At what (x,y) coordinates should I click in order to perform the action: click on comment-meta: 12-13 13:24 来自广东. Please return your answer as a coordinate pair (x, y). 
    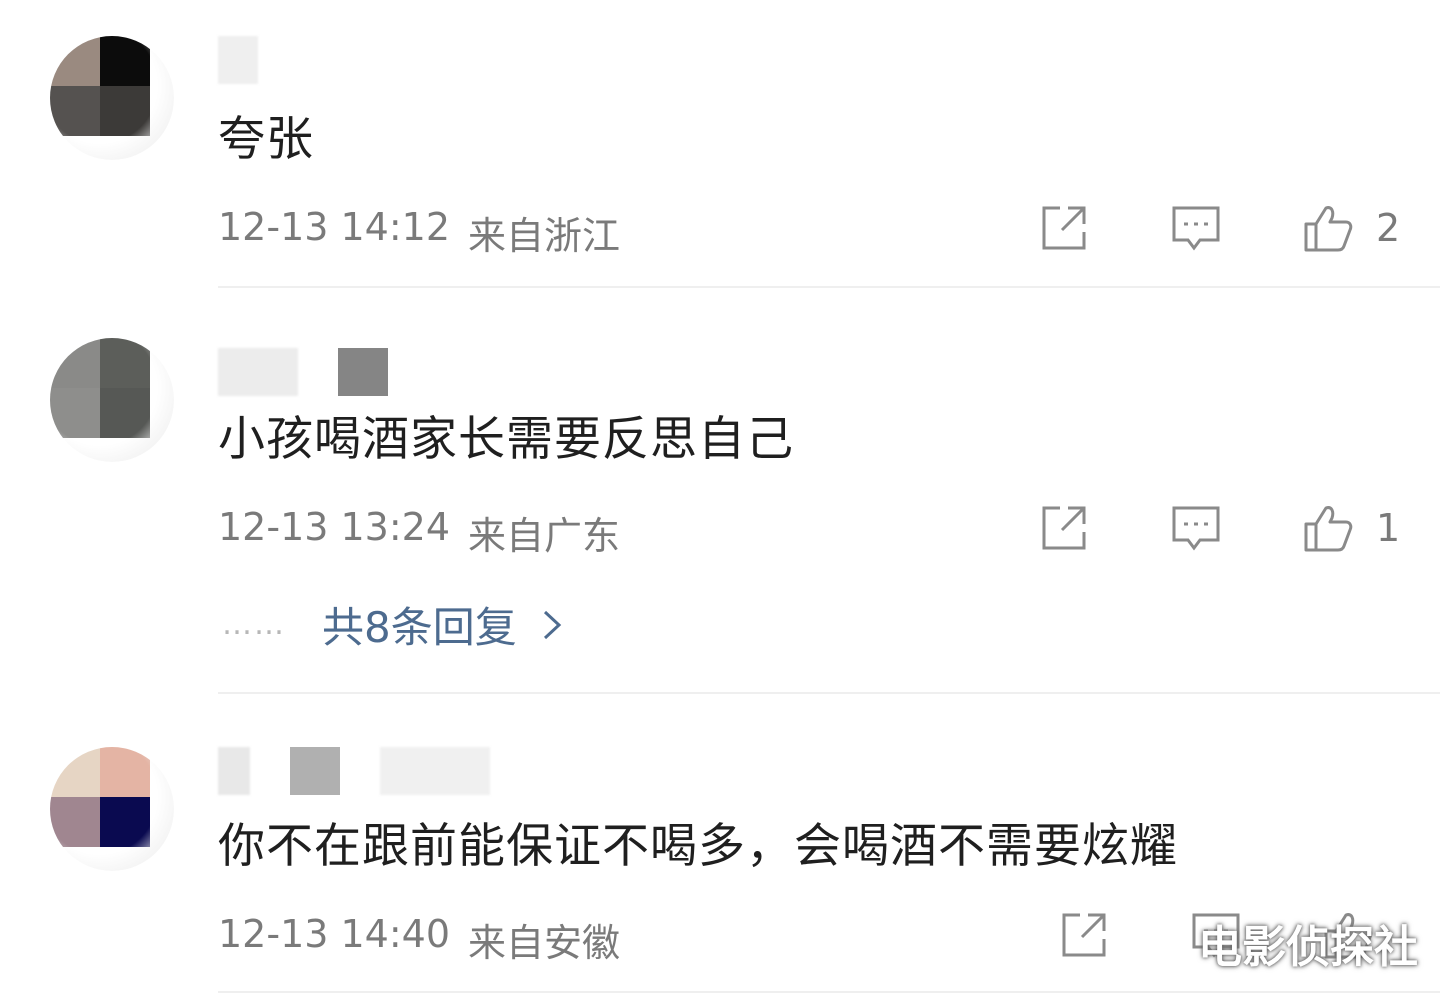
    Looking at the image, I should click on (419, 532).